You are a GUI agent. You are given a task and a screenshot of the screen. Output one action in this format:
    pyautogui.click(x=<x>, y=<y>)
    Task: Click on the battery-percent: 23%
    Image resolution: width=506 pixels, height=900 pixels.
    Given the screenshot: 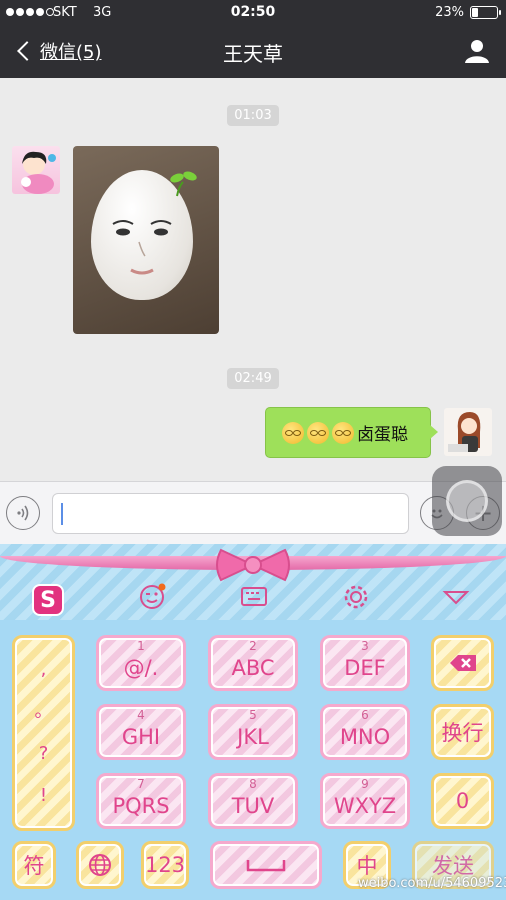 What is the action you would take?
    pyautogui.click(x=449, y=12)
    